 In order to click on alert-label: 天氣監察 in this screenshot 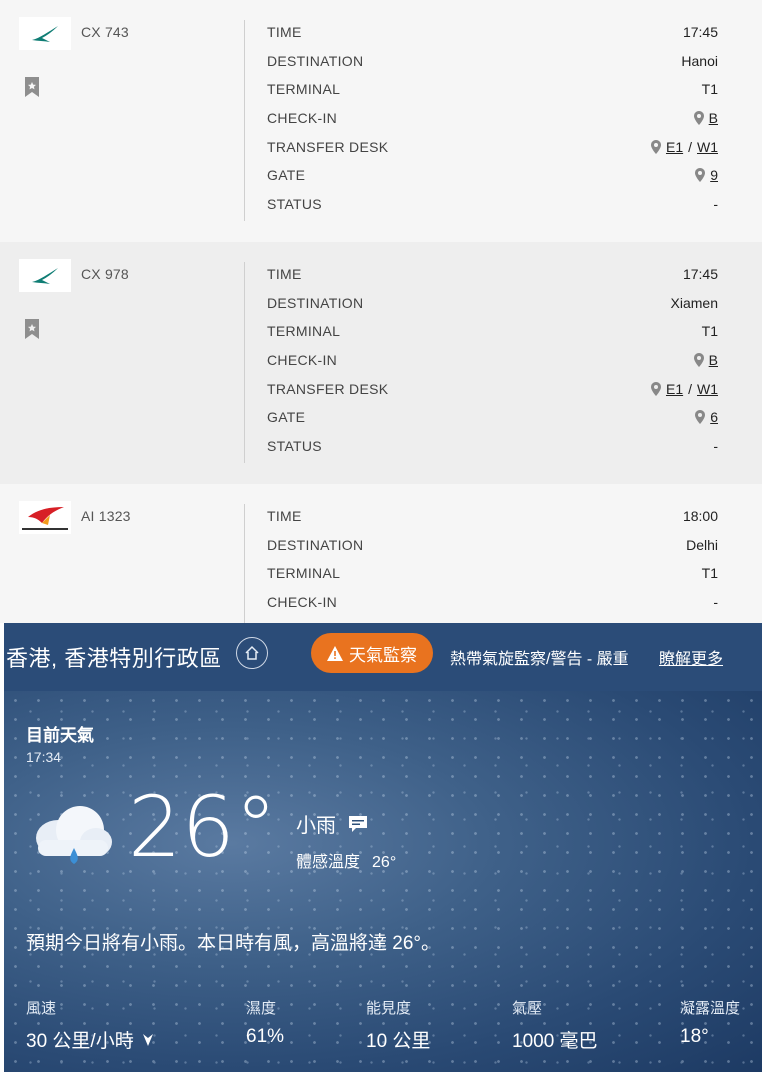, I will do `click(383, 655)`.